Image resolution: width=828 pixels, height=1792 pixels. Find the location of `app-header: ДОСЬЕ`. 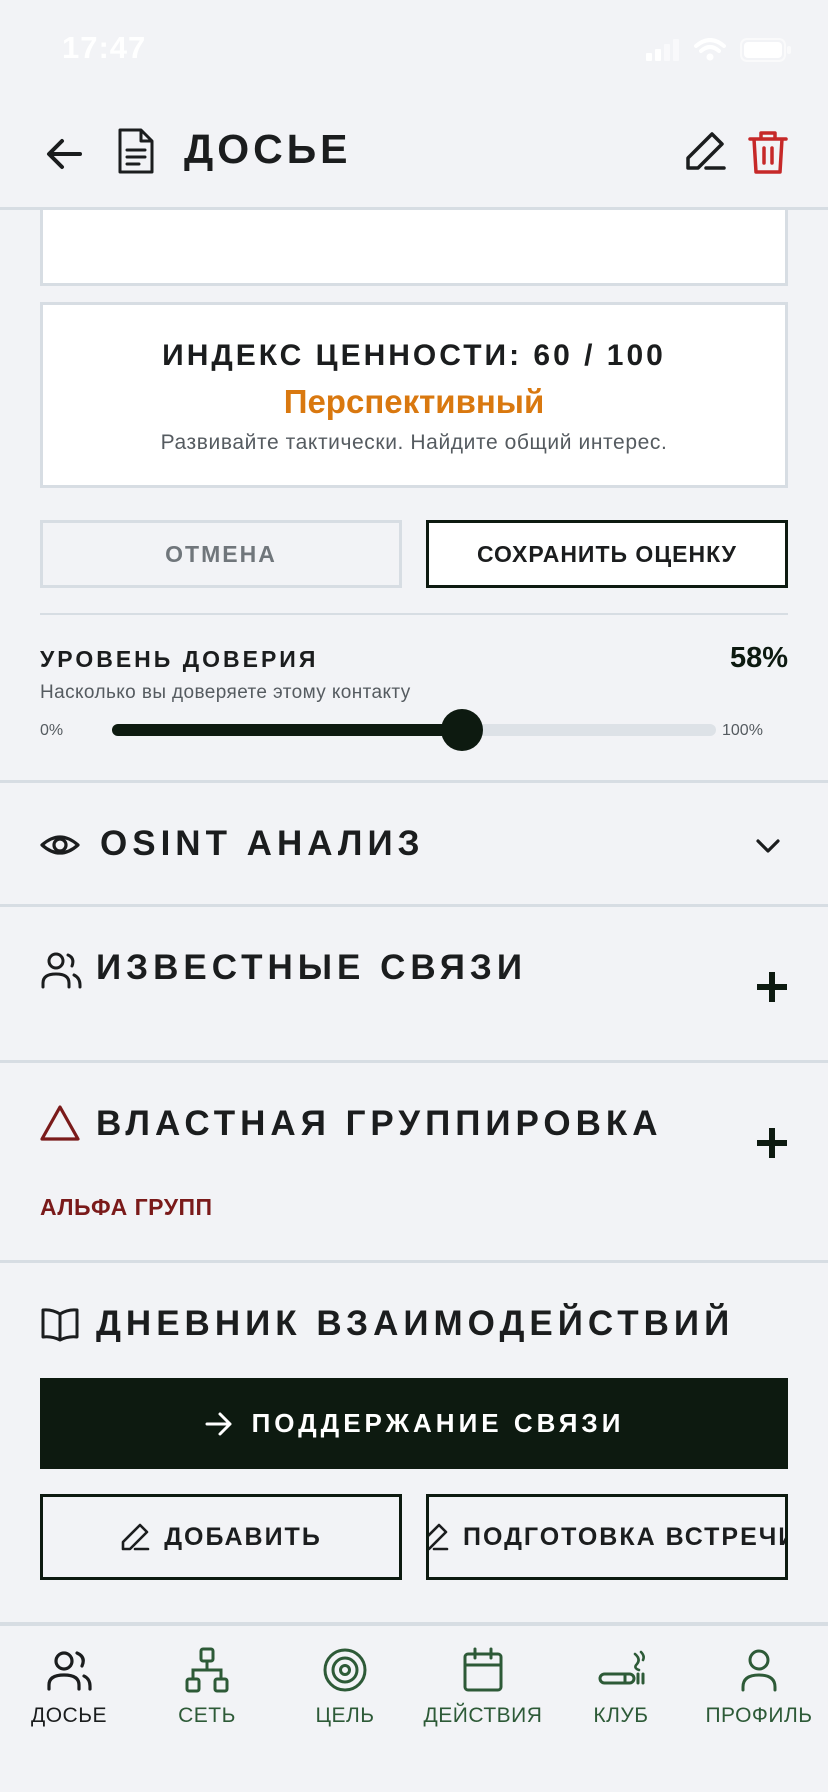

app-header: ДОСЬЕ is located at coordinates (414, 155).